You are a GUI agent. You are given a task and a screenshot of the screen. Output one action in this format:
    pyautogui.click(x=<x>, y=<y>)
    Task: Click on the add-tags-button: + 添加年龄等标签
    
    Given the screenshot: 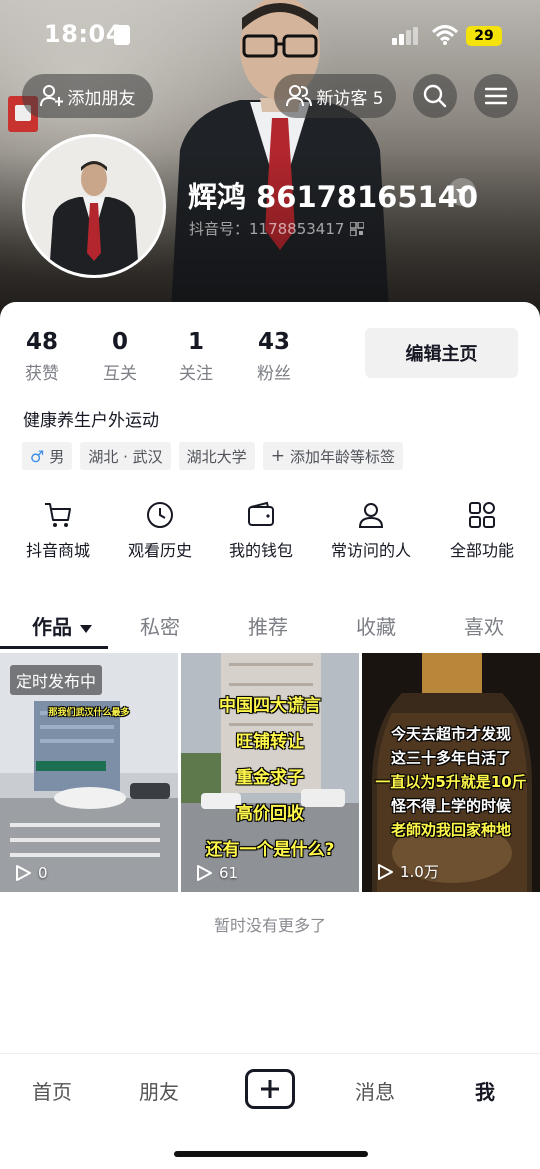 What is the action you would take?
    pyautogui.click(x=332, y=456)
    